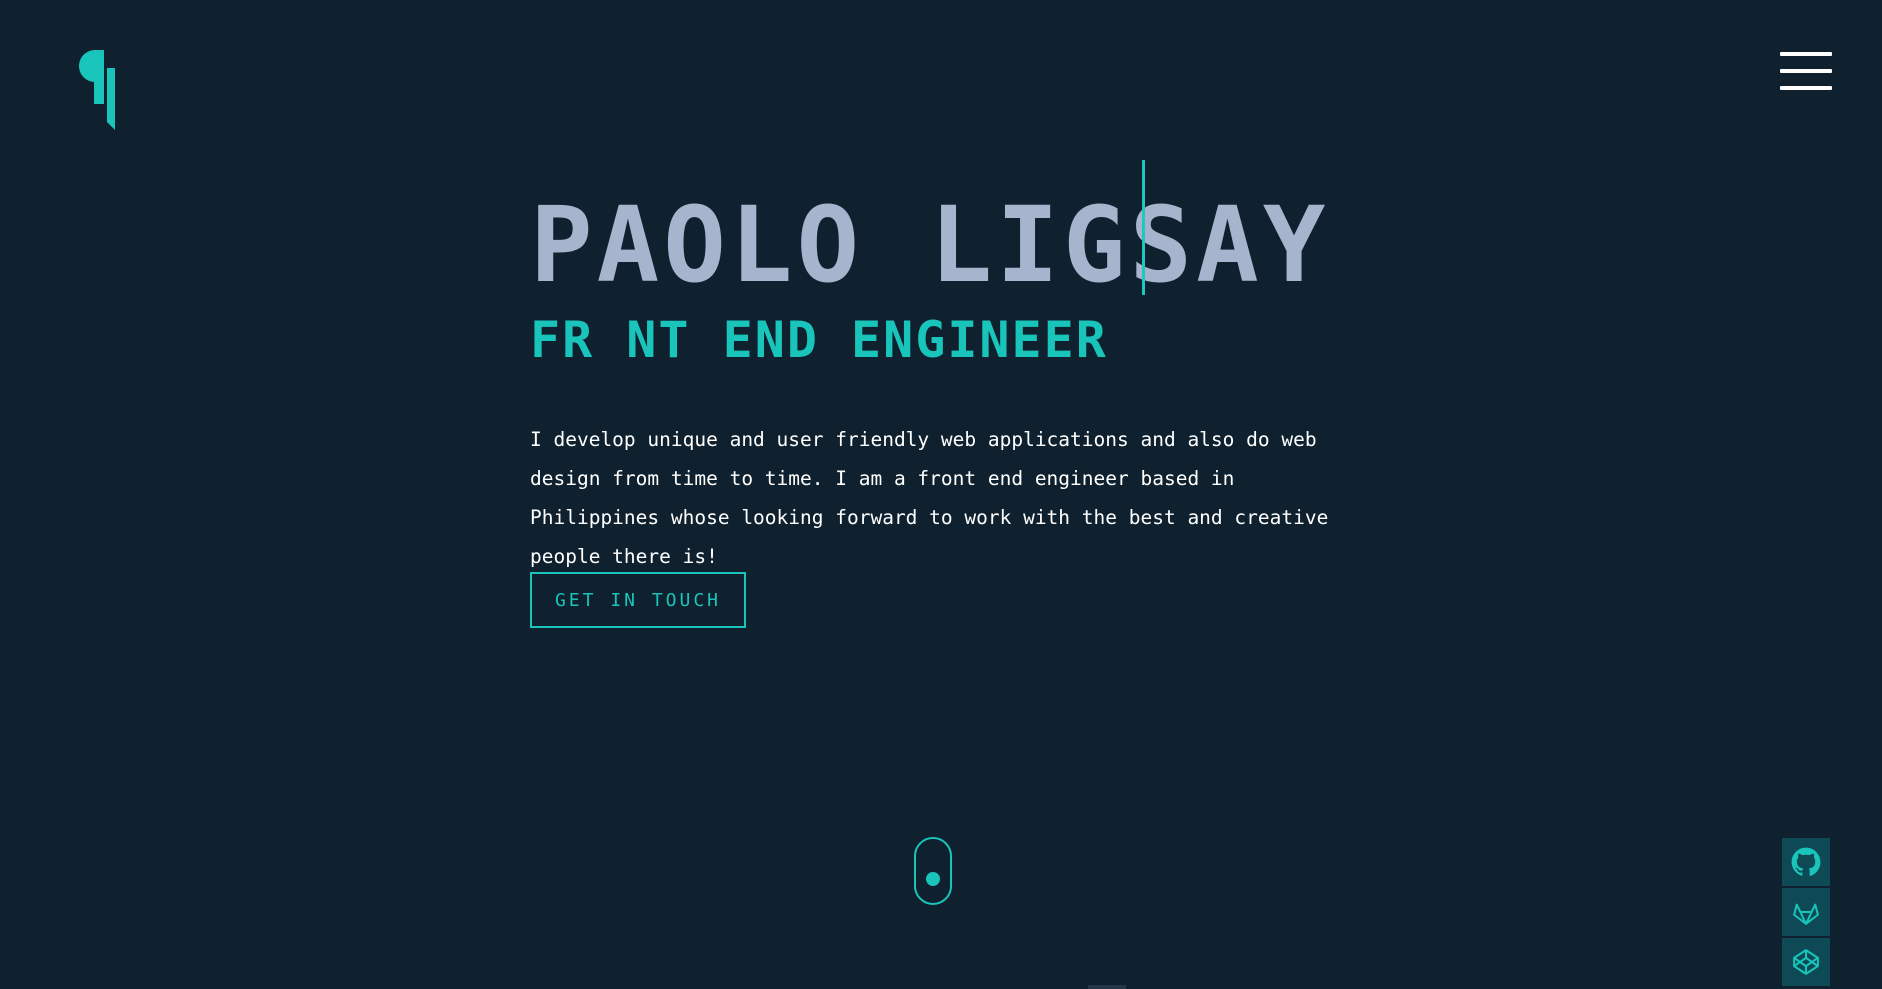 The width and height of the screenshot is (1882, 989). I want to click on pilcrow-logo-icon, so click(96, 89).